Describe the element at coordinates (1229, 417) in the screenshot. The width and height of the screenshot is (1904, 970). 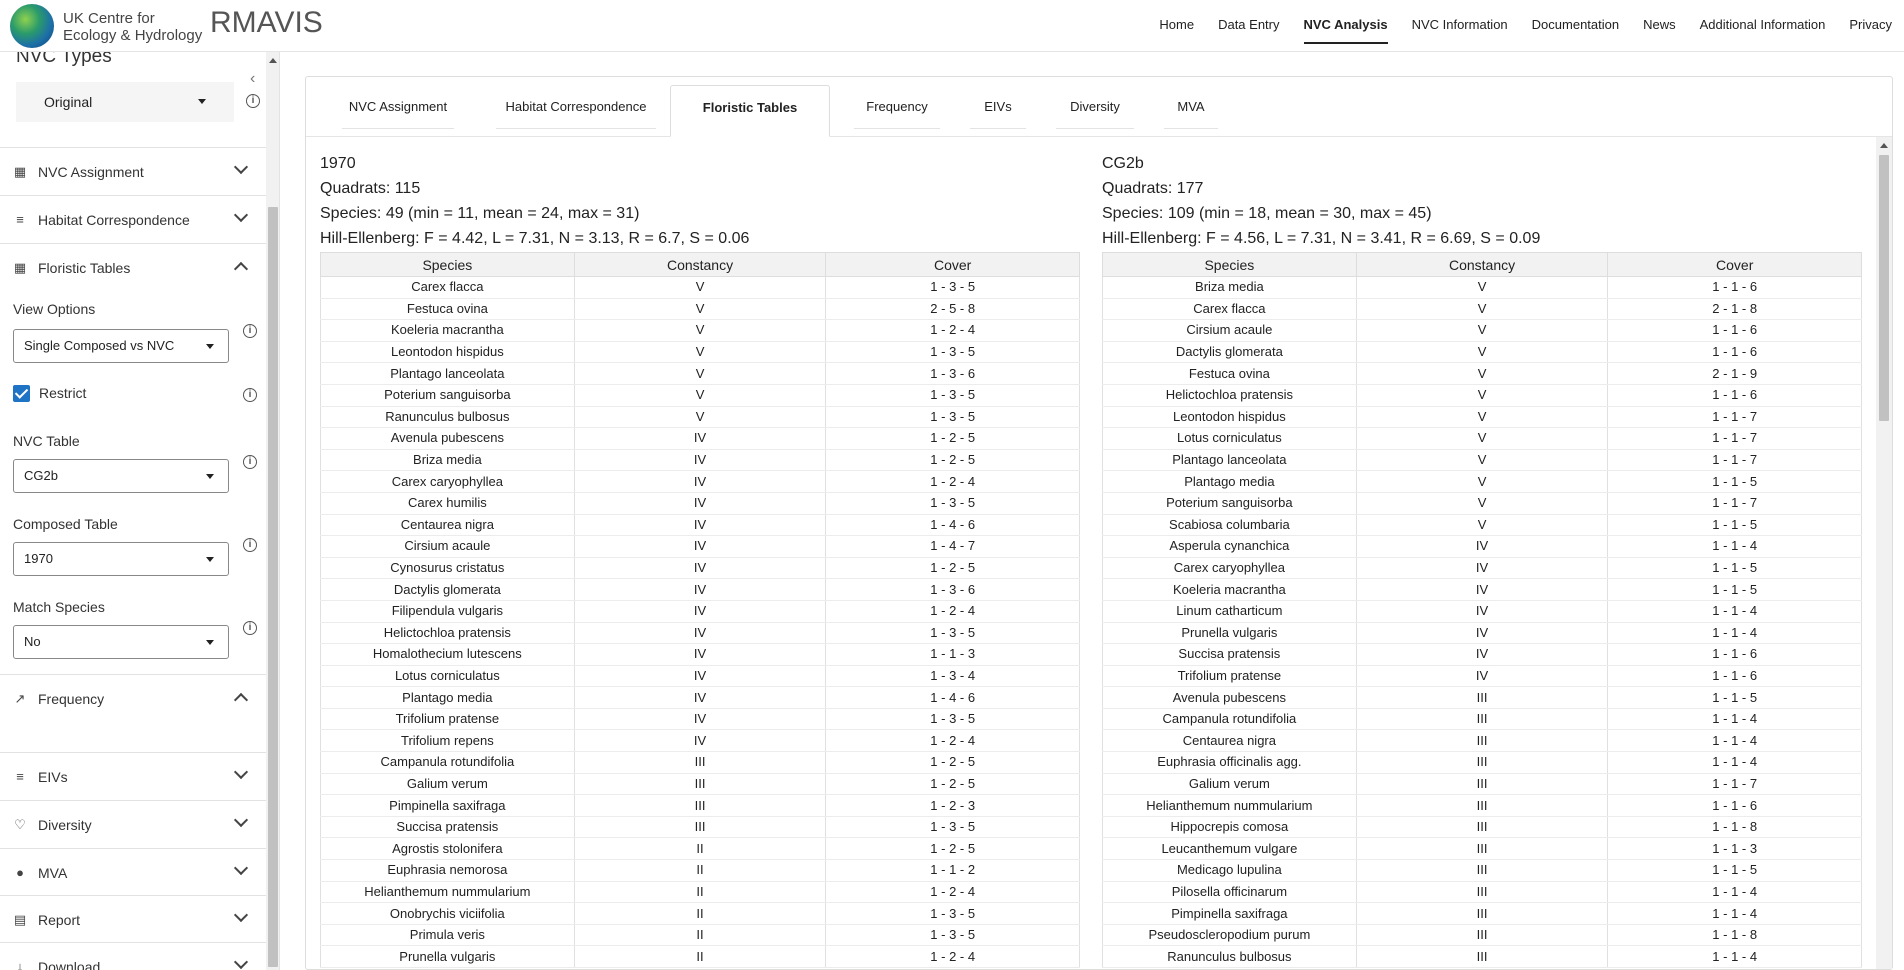
I see `species-cell: Leontodon hispidus` at that location.